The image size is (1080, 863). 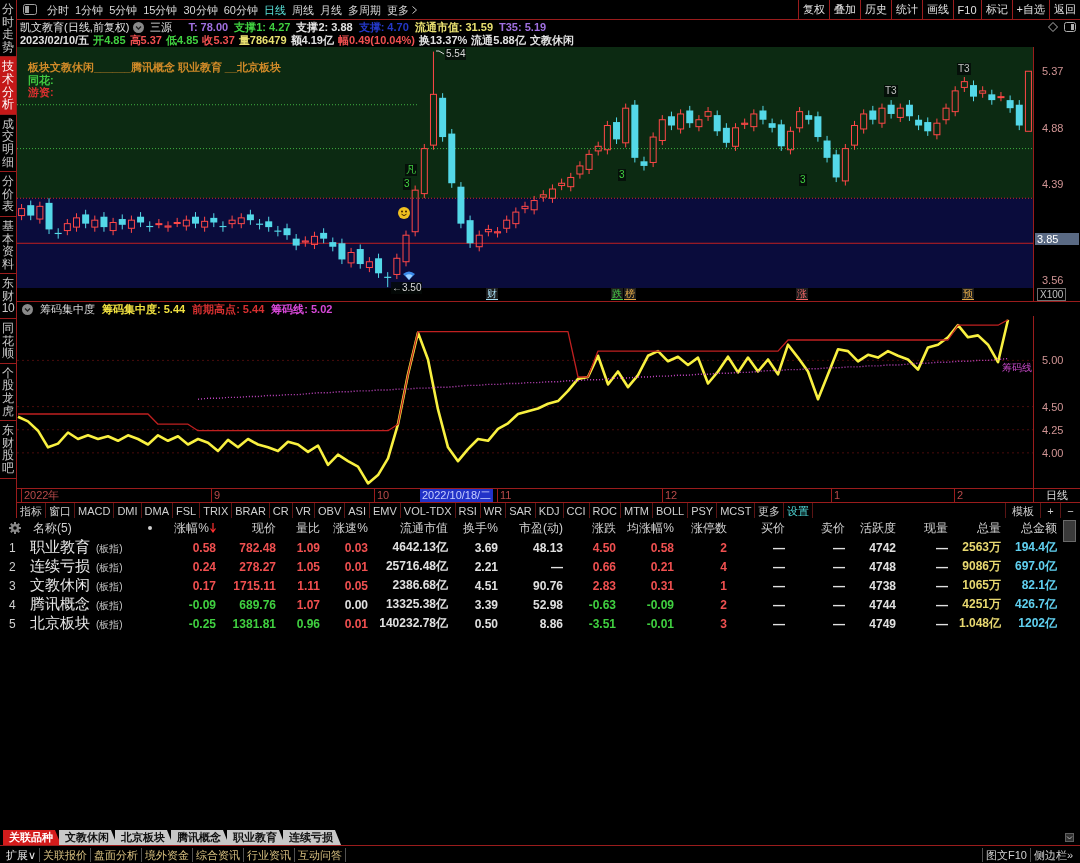 What do you see at coordinates (123, 9) in the screenshot?
I see `period-tab: 5分钟` at bounding box center [123, 9].